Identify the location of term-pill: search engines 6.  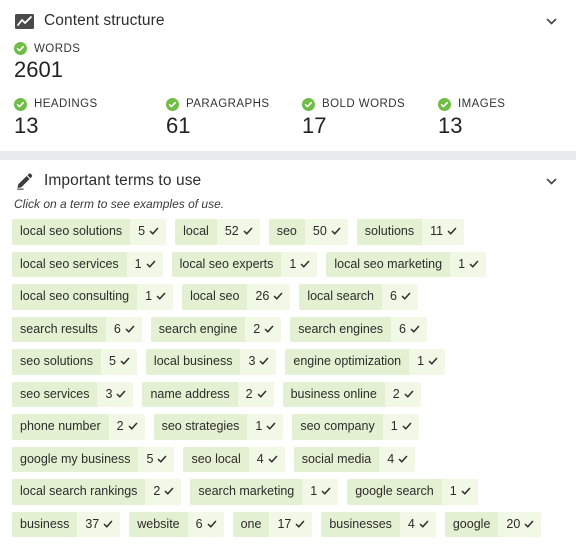
(358, 329).